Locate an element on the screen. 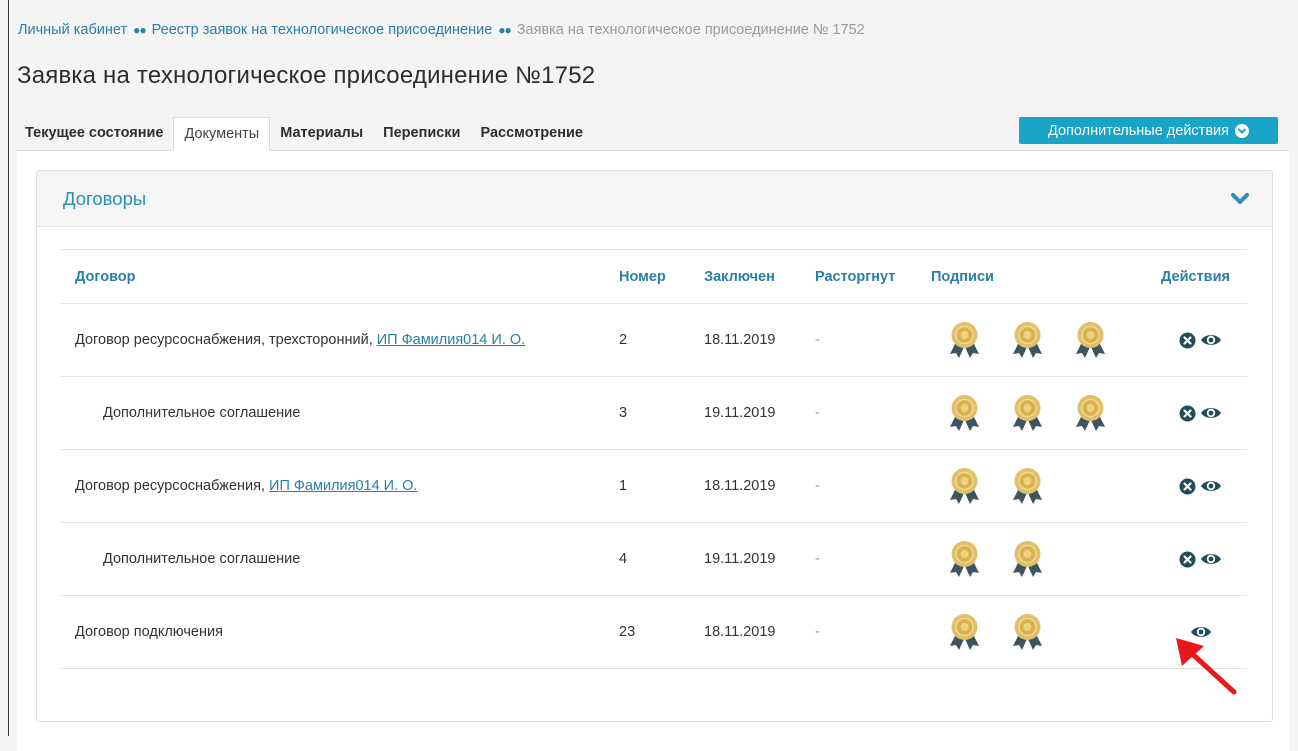 This screenshot has width=1298, height=751. contract-name-cell: Договор подключения is located at coordinates (149, 632).